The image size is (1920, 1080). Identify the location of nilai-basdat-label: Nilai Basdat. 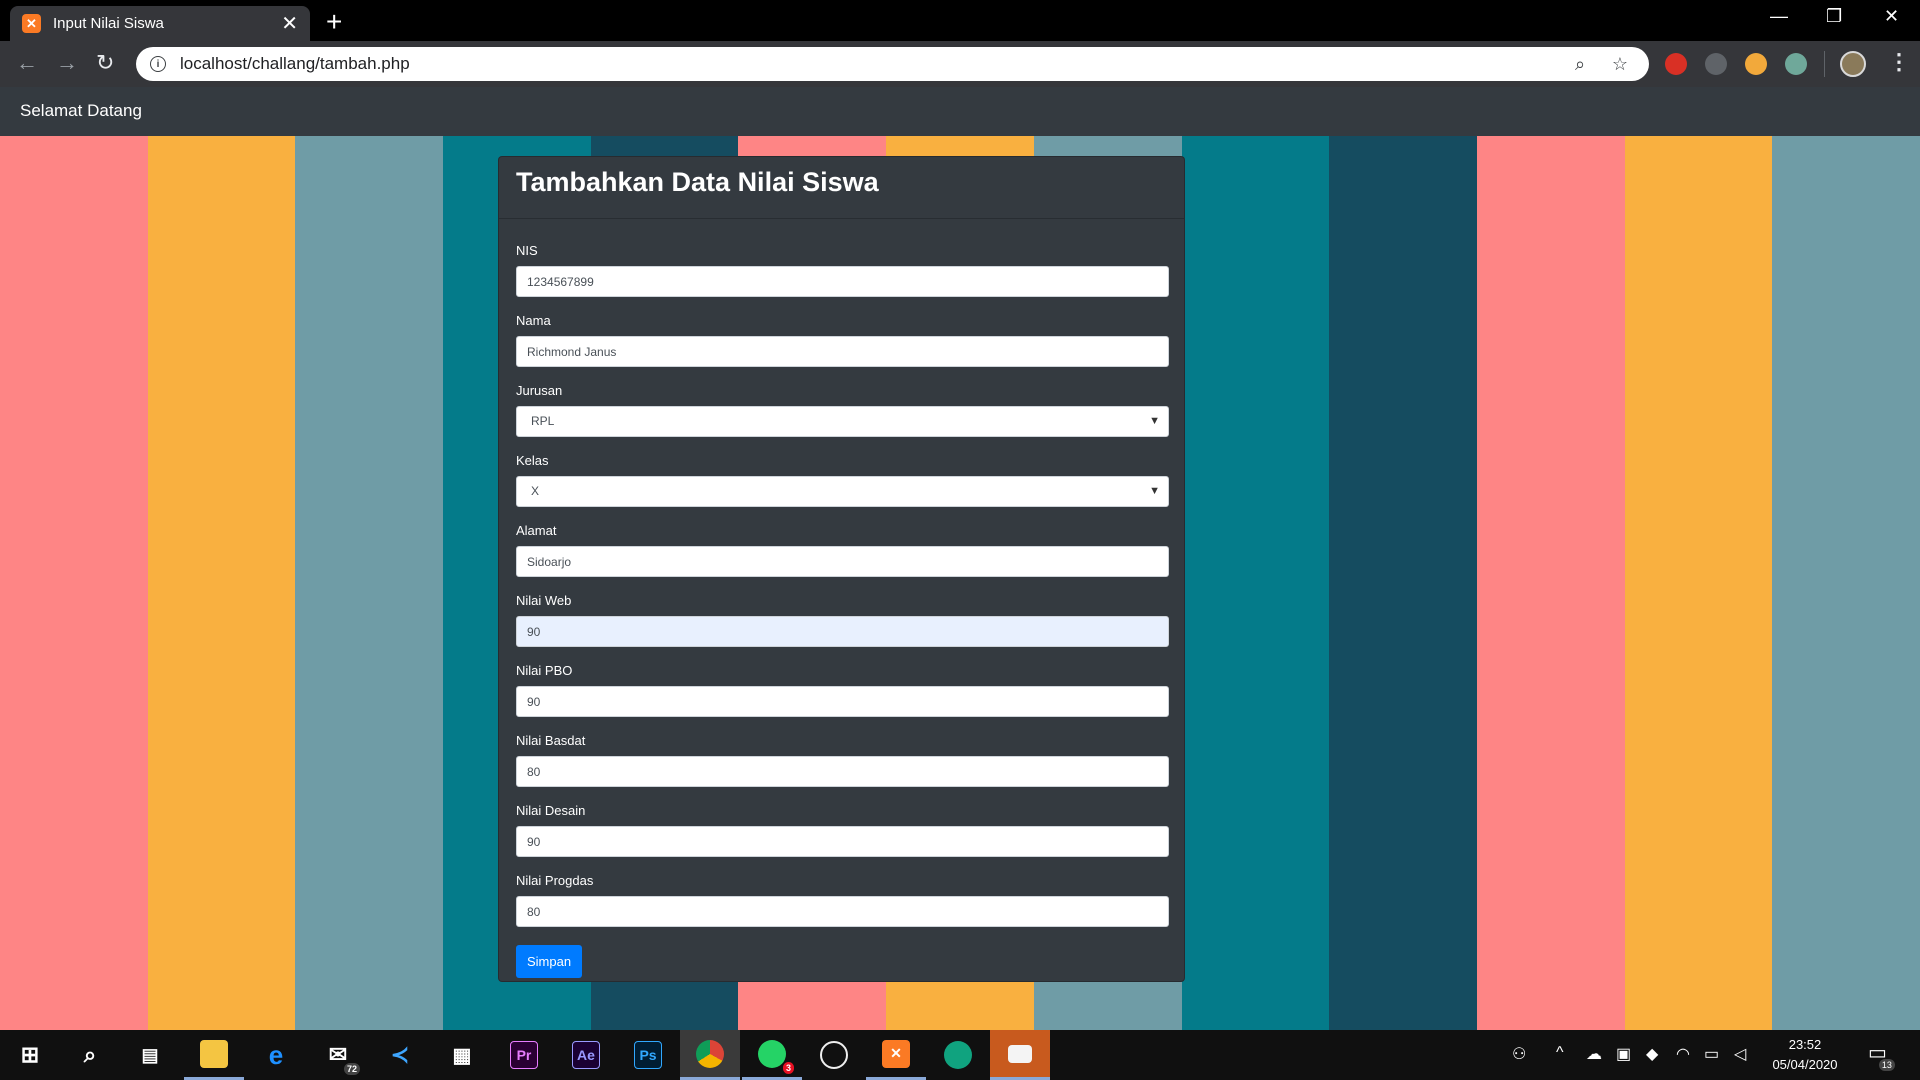
(551, 740).